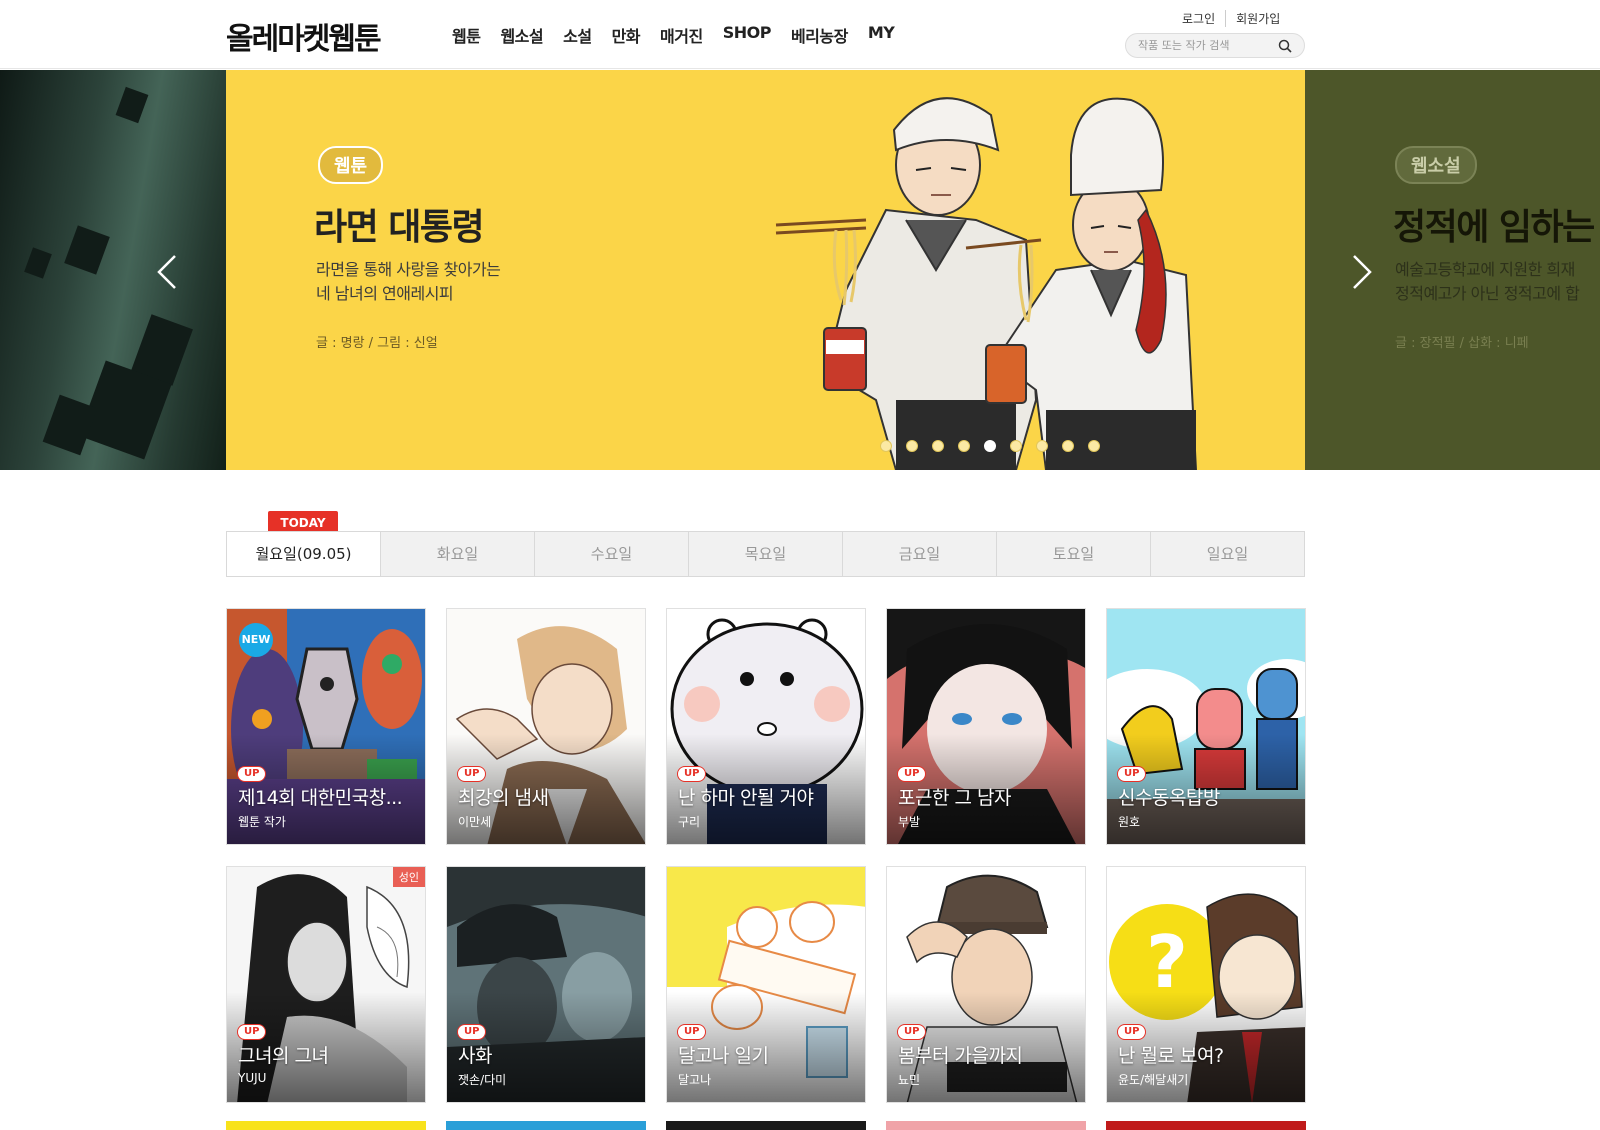  Describe the element at coordinates (689, 822) in the screenshot. I see `card-author: 구리` at that location.